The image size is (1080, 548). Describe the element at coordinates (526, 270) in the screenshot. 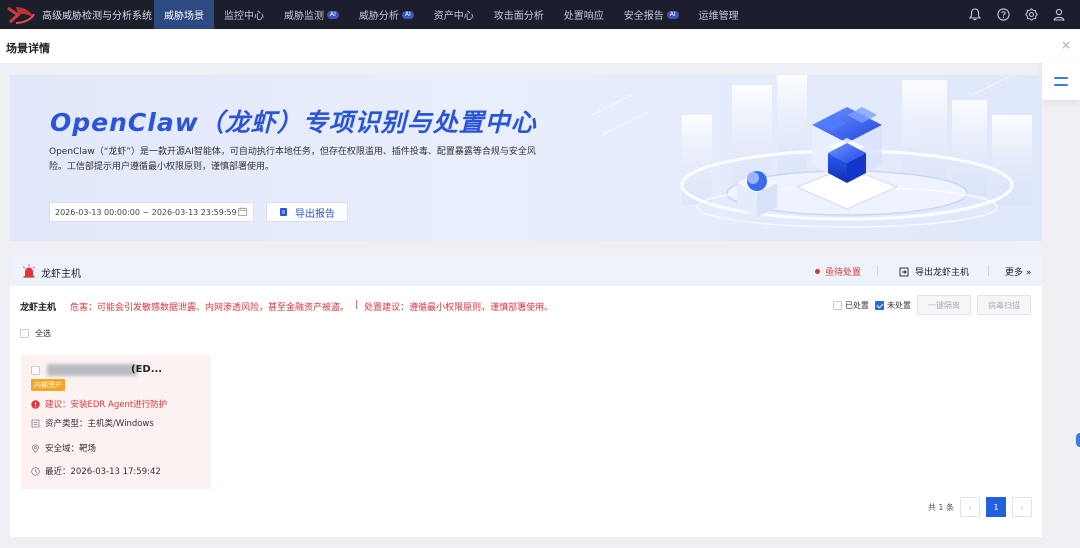

I see `card-header: 龙虾主机 亟待处置 导出龙虾主机 更多 »` at that location.